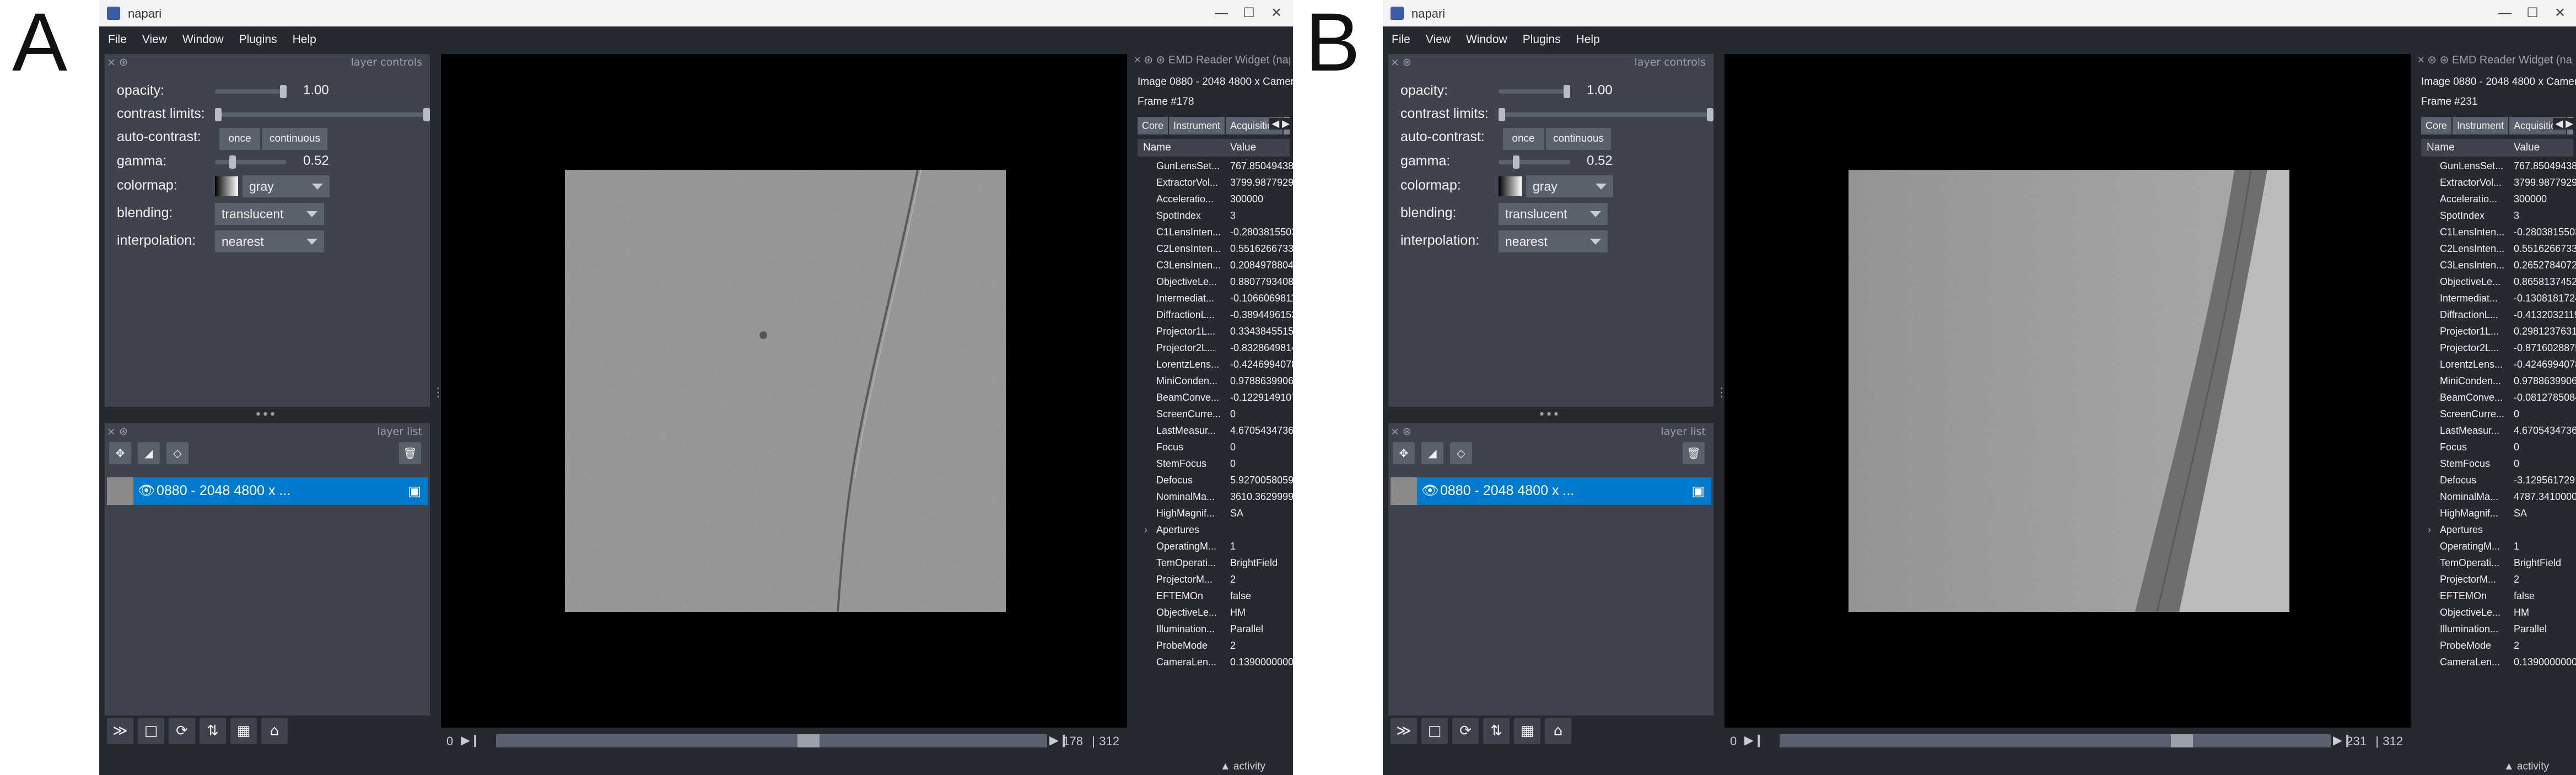 The width and height of the screenshot is (2576, 775). I want to click on table-row: DiffractionL... -0.41320321190451231, so click(2498, 314).